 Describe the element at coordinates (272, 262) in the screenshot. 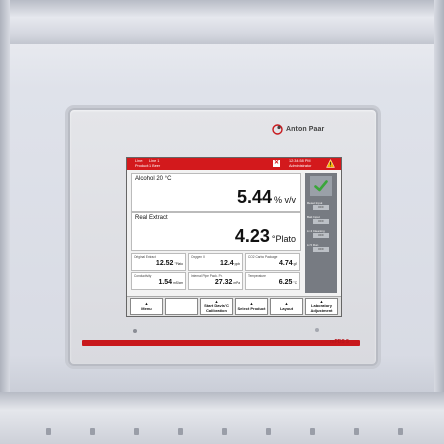

I see `small-value-tile: CO2 Carbo Package 4.74g/l` at that location.